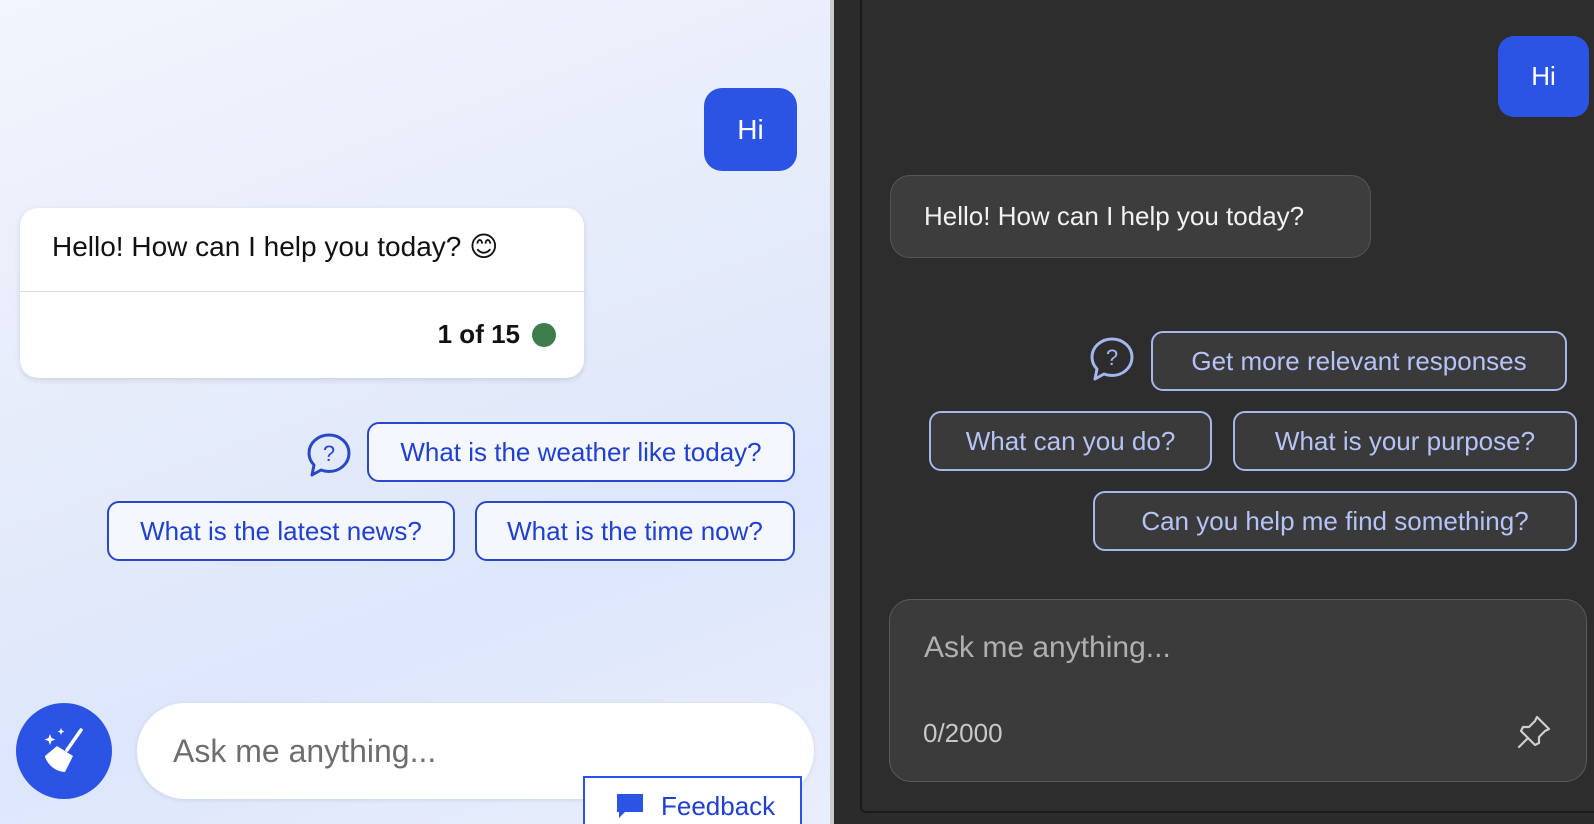 The width and height of the screenshot is (1594, 824). I want to click on suggestion-chip-label: What is the latest news?, so click(281, 530).